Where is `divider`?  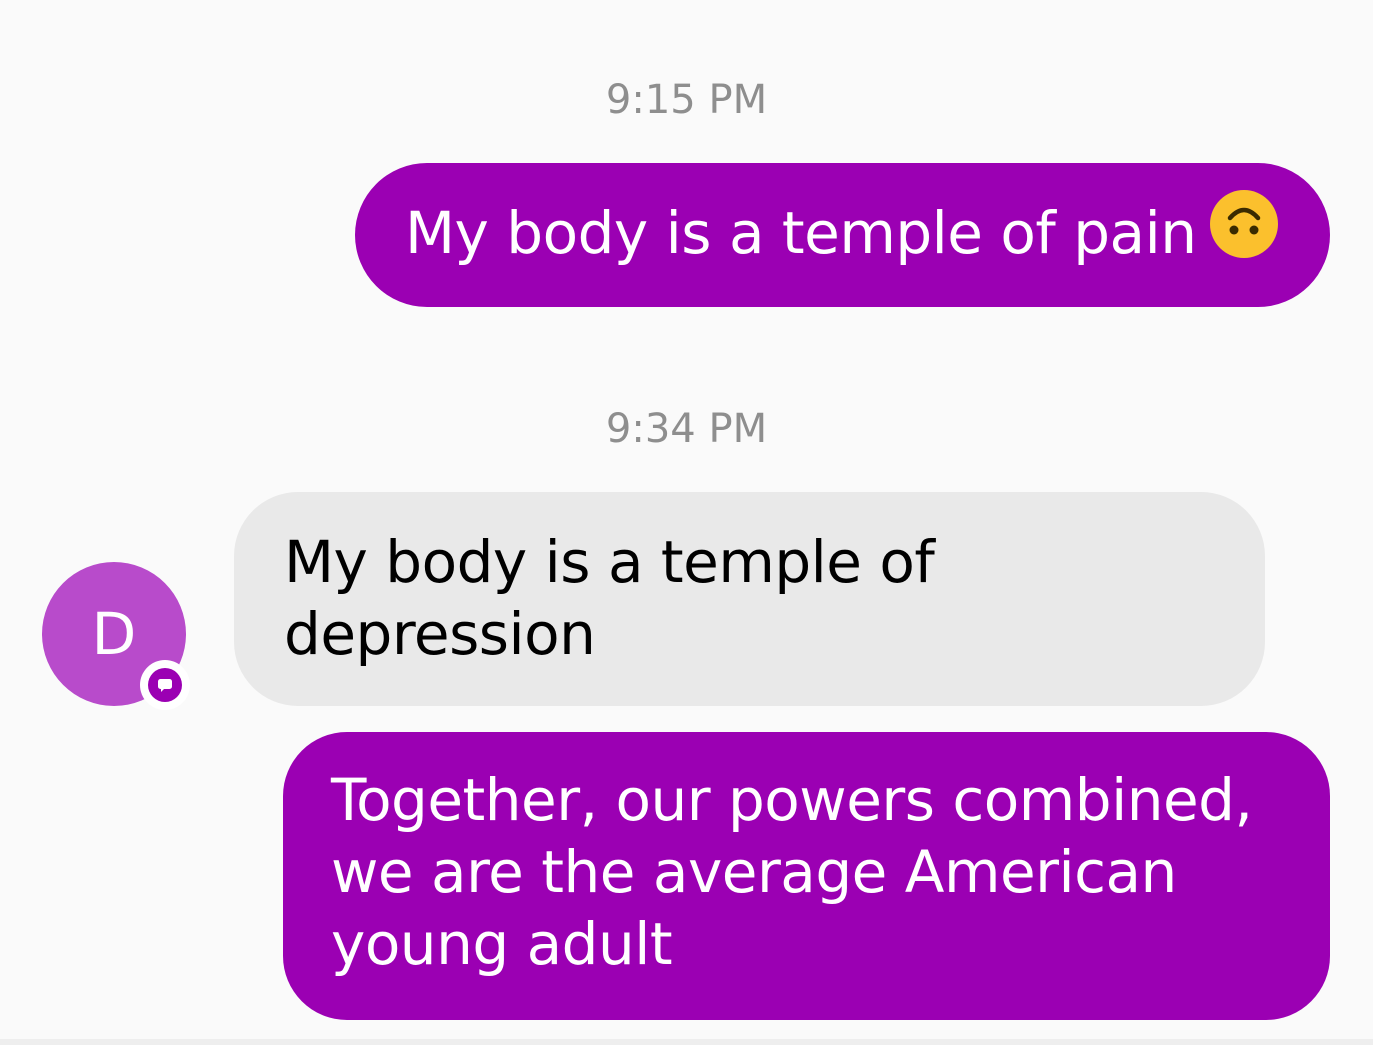 divider is located at coordinates (686, 1042).